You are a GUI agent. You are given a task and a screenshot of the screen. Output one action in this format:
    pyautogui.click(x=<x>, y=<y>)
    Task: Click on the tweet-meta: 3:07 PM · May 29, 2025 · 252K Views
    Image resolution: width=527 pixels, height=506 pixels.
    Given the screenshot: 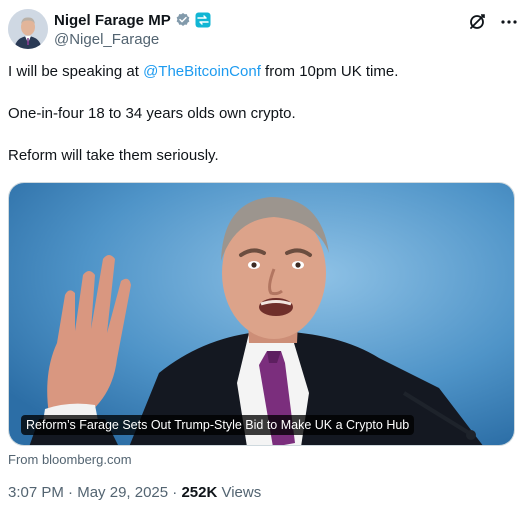 What is the action you would take?
    pyautogui.click(x=134, y=492)
    